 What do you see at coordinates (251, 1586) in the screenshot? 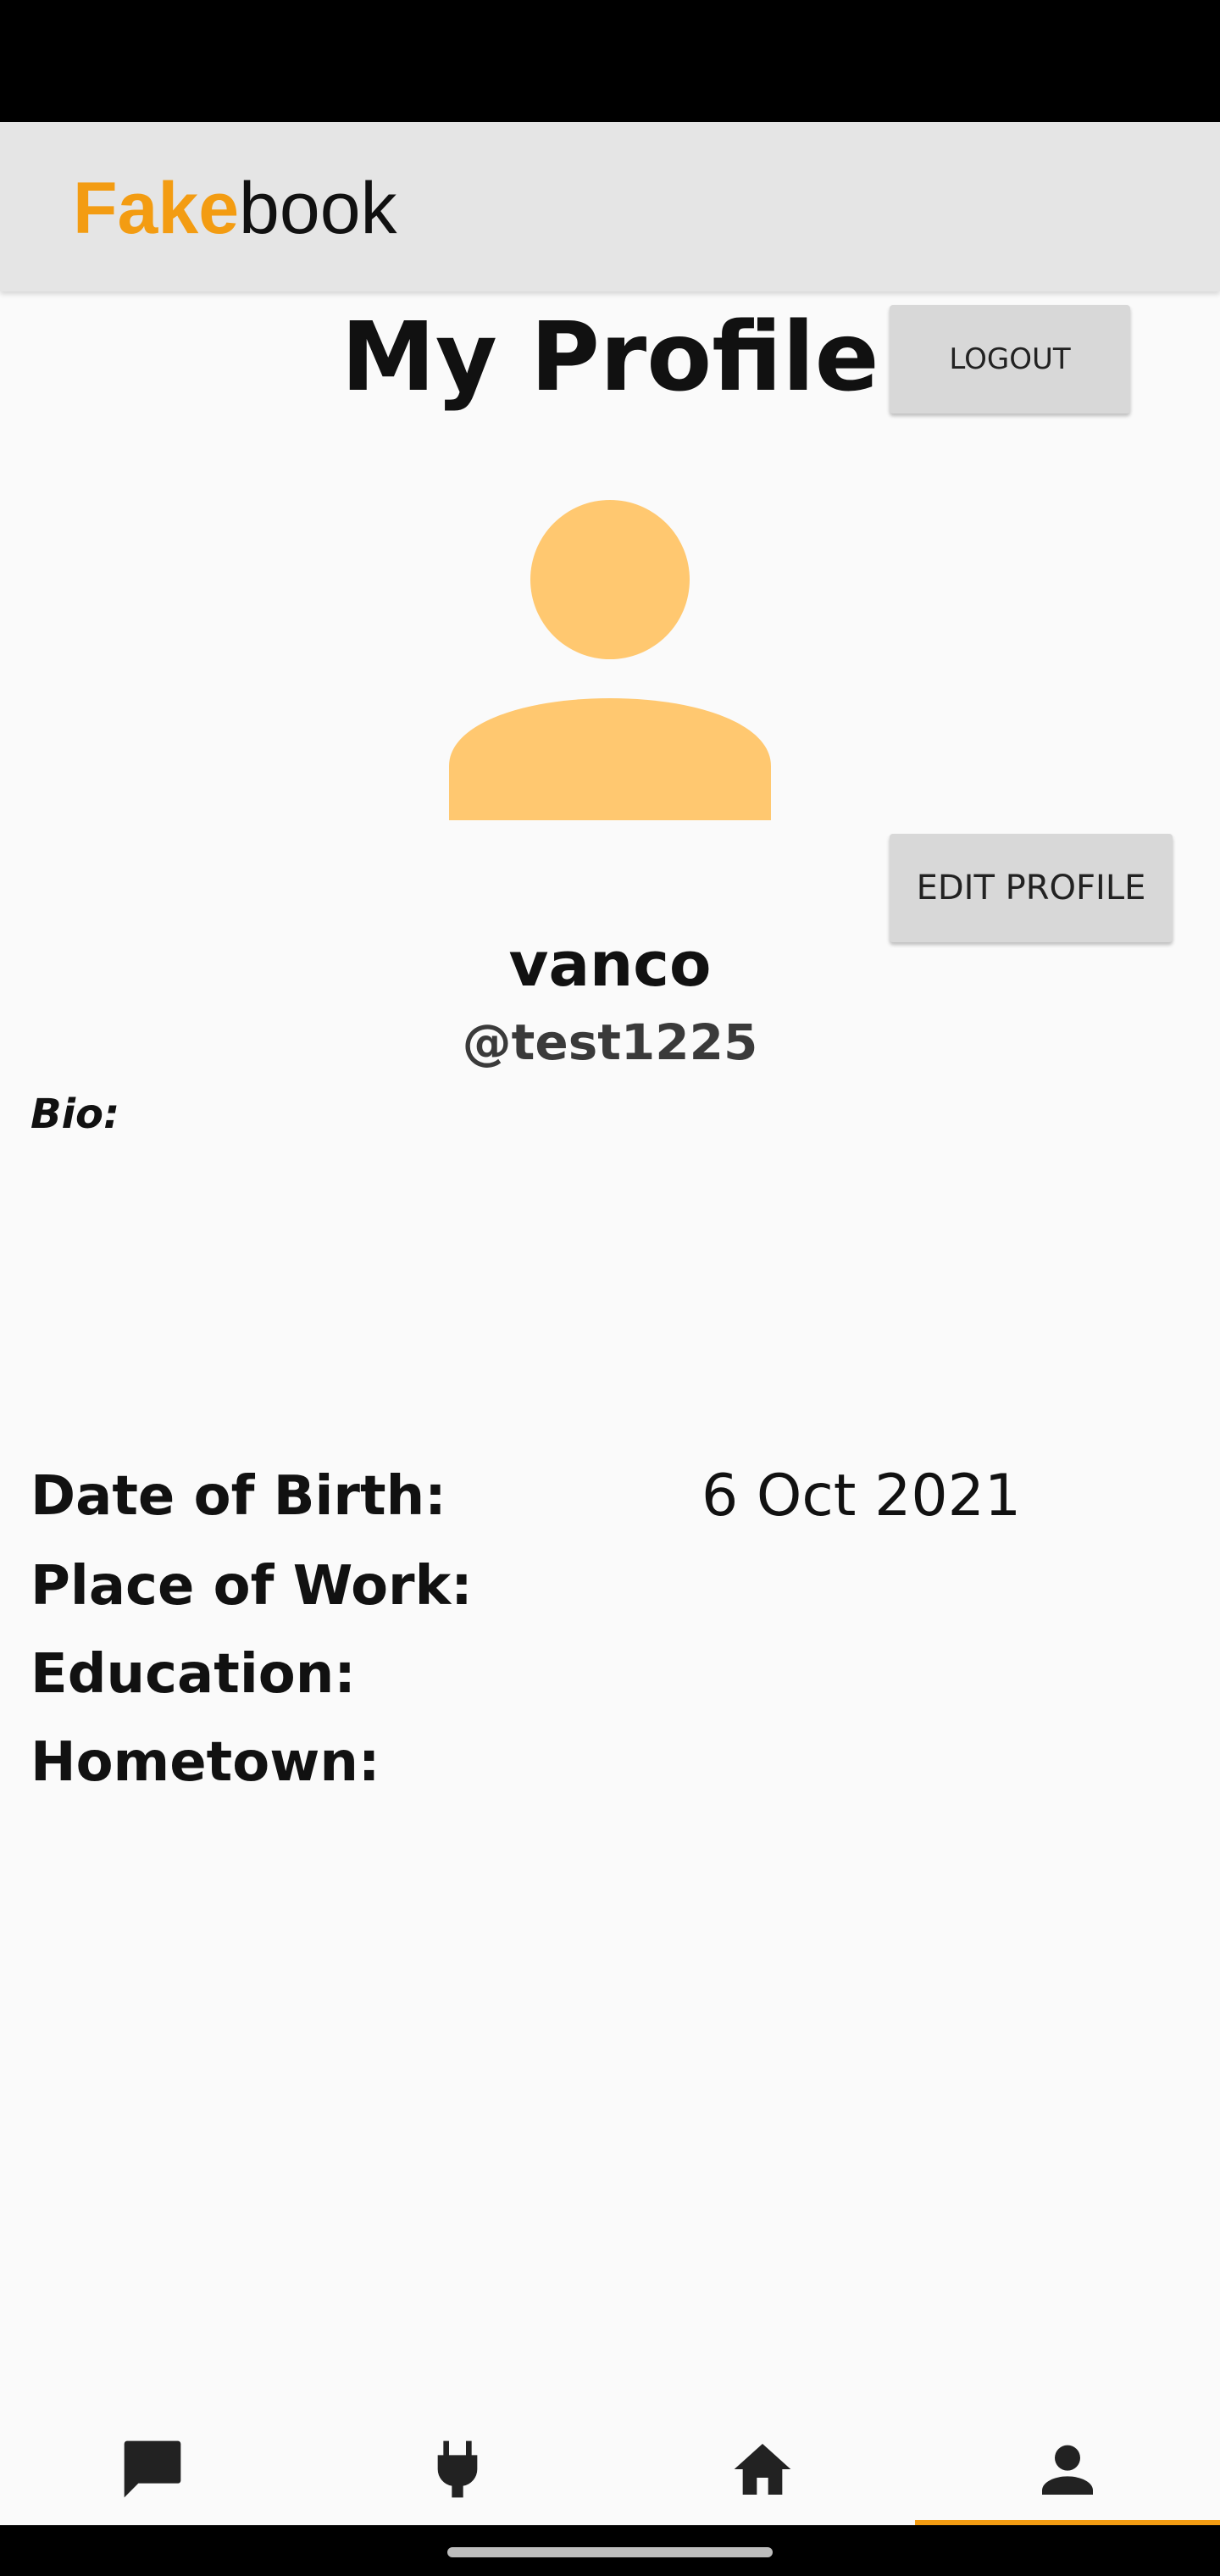
I see `detail-label: Place of Work:` at bounding box center [251, 1586].